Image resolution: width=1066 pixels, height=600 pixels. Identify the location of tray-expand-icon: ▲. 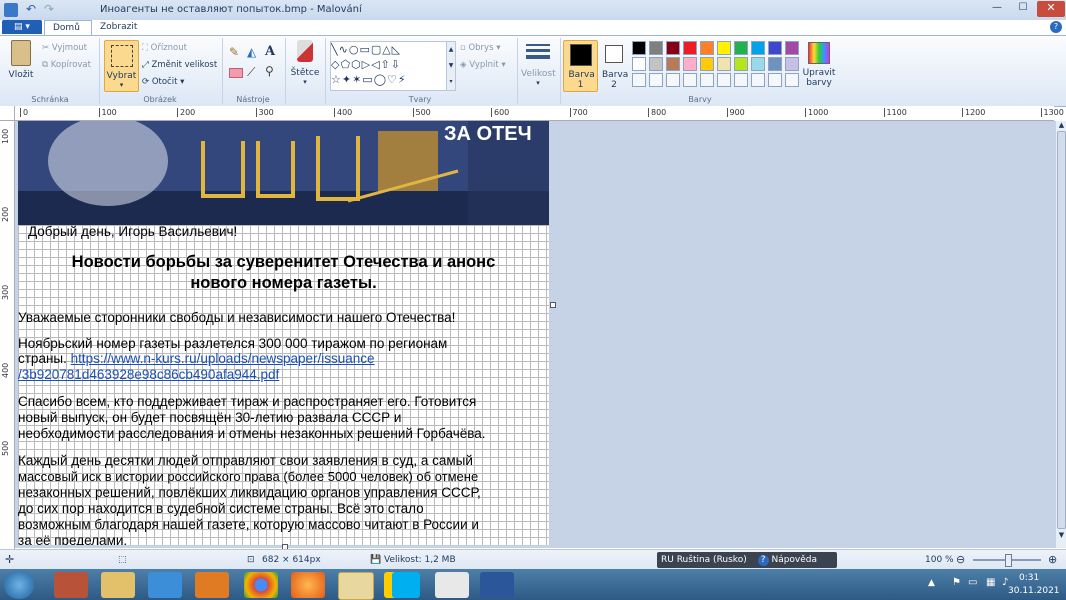
(931, 583).